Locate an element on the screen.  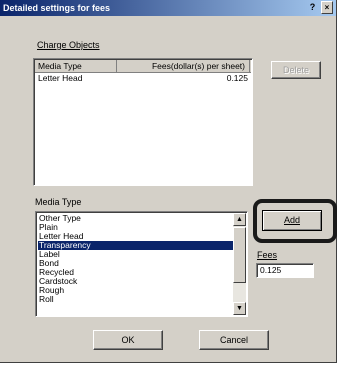
fees-label: Fees is located at coordinates (267, 255).